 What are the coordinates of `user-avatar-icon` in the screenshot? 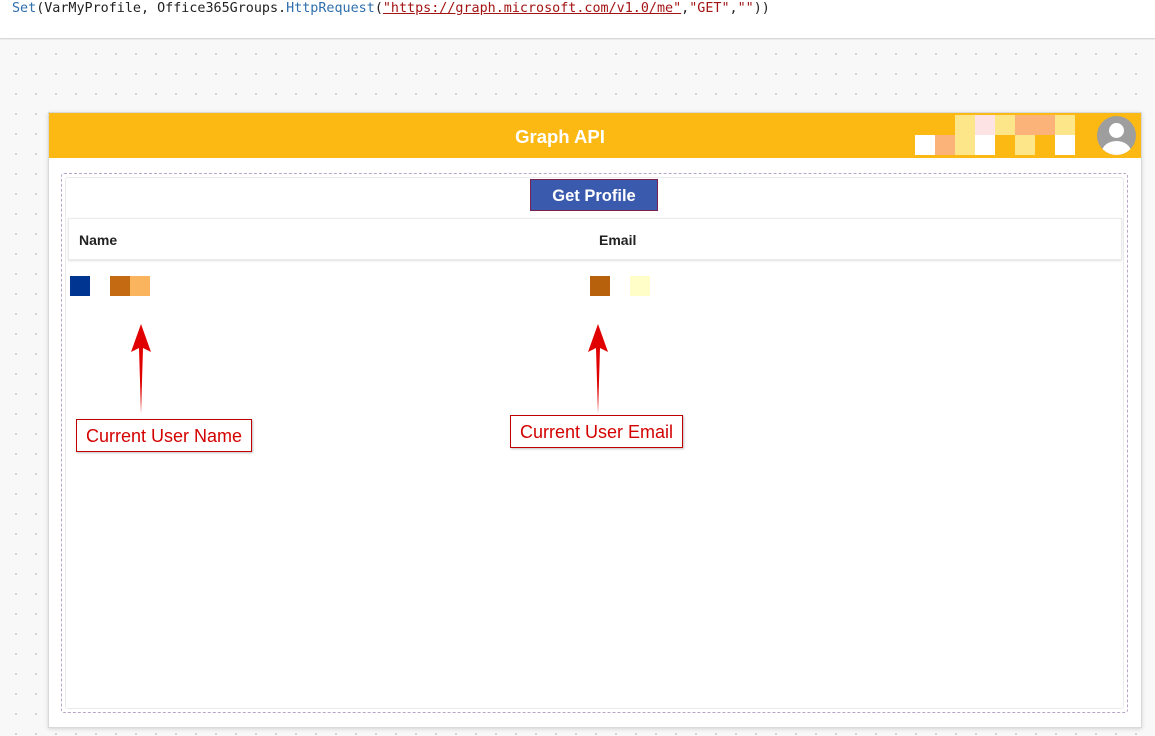 It's located at (1116, 135).